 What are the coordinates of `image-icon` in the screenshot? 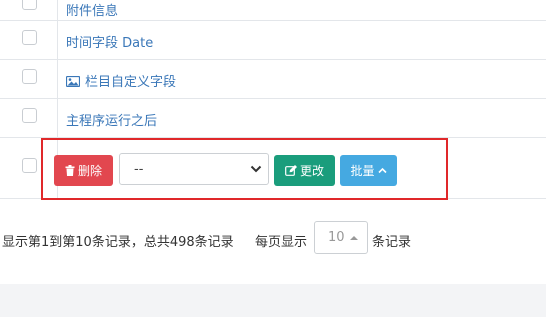 It's located at (73, 81).